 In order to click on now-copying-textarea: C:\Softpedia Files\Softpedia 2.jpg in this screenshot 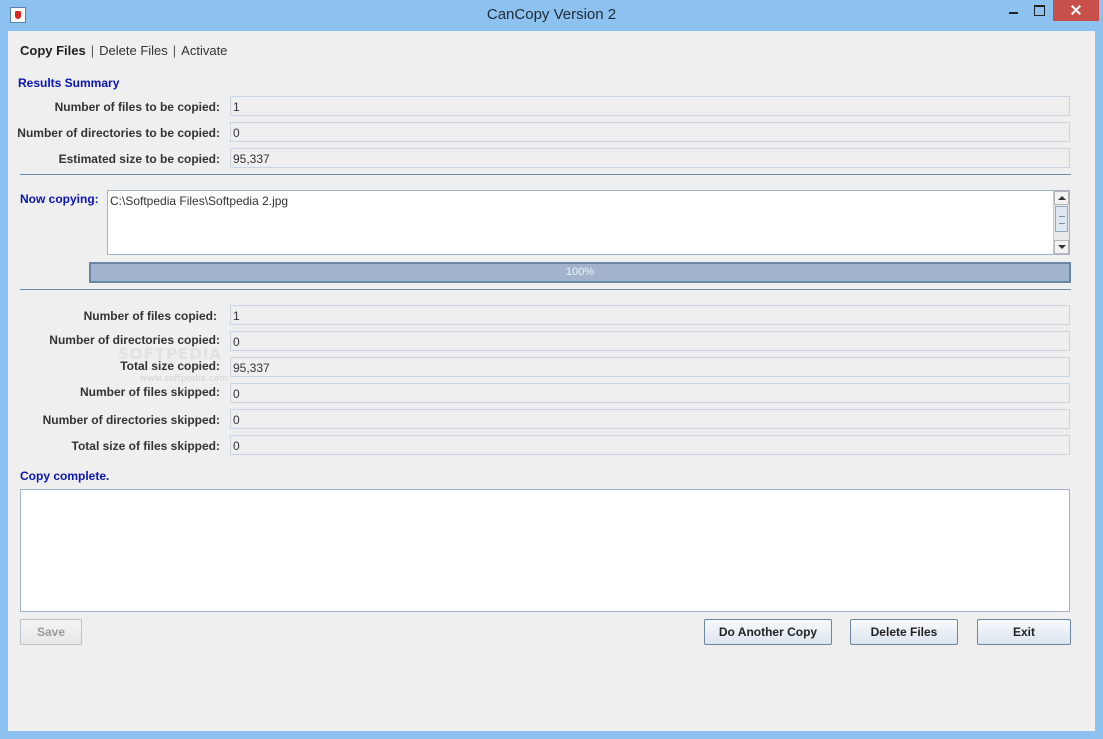, I will do `click(588, 222)`.